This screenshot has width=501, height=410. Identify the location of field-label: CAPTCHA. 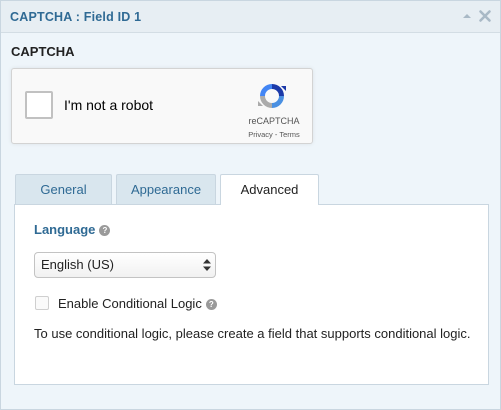
(43, 51).